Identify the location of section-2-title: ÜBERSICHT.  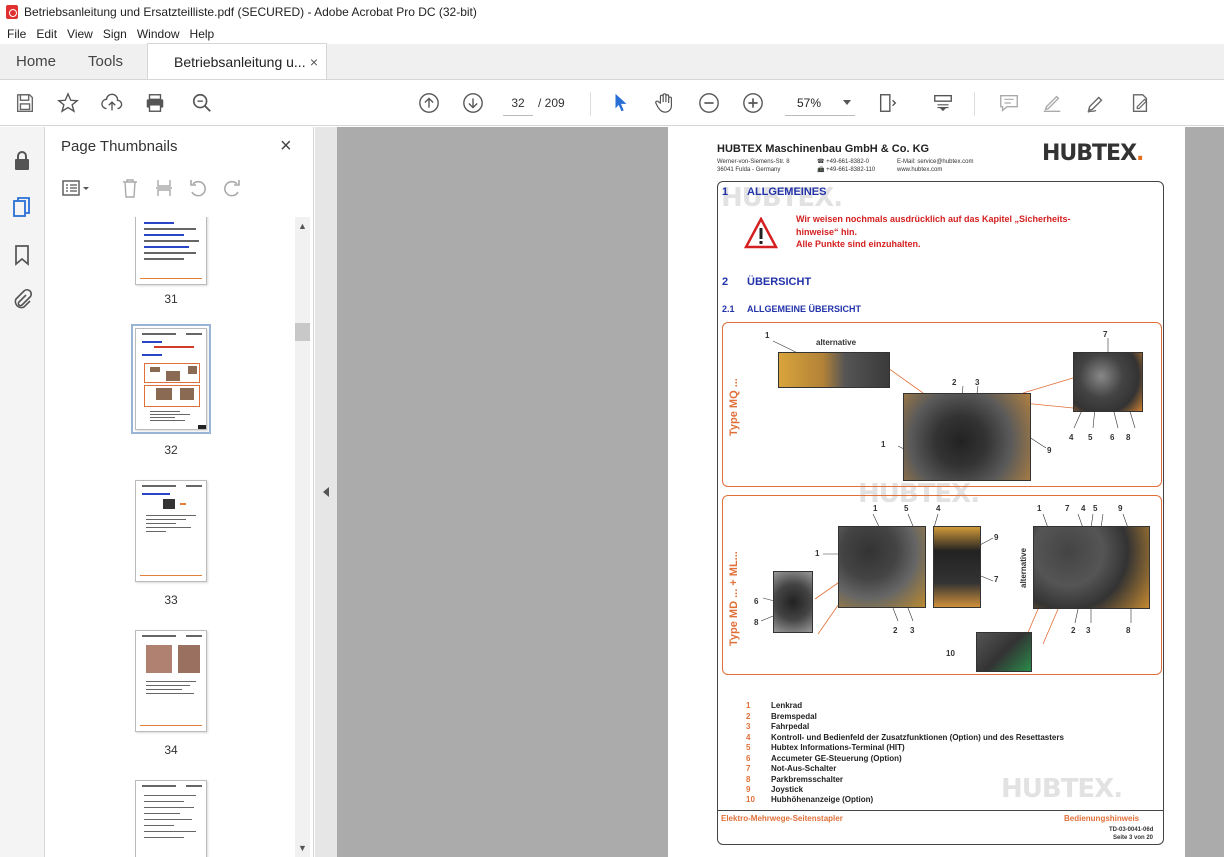
(779, 282).